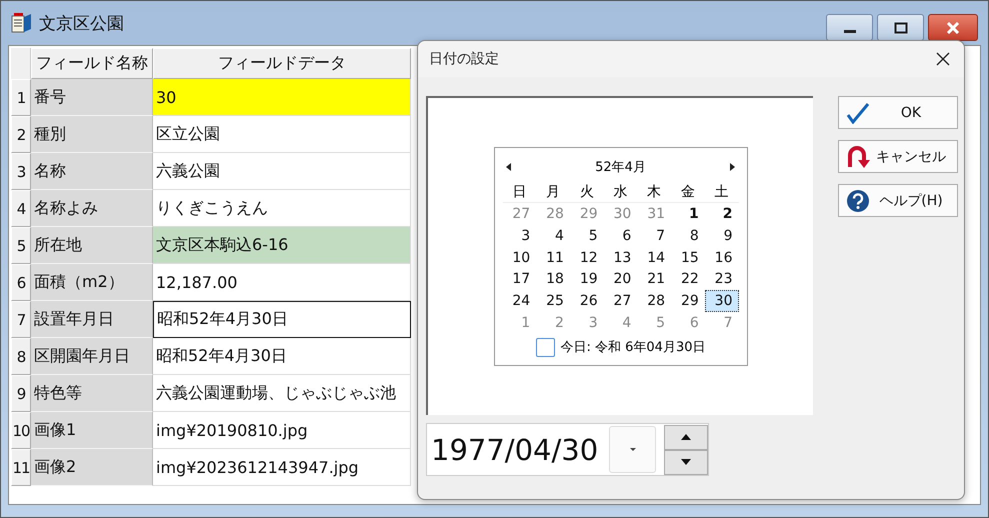 Image resolution: width=989 pixels, height=518 pixels. What do you see at coordinates (654, 279) in the screenshot?
I see `calendar-day: 21` at bounding box center [654, 279].